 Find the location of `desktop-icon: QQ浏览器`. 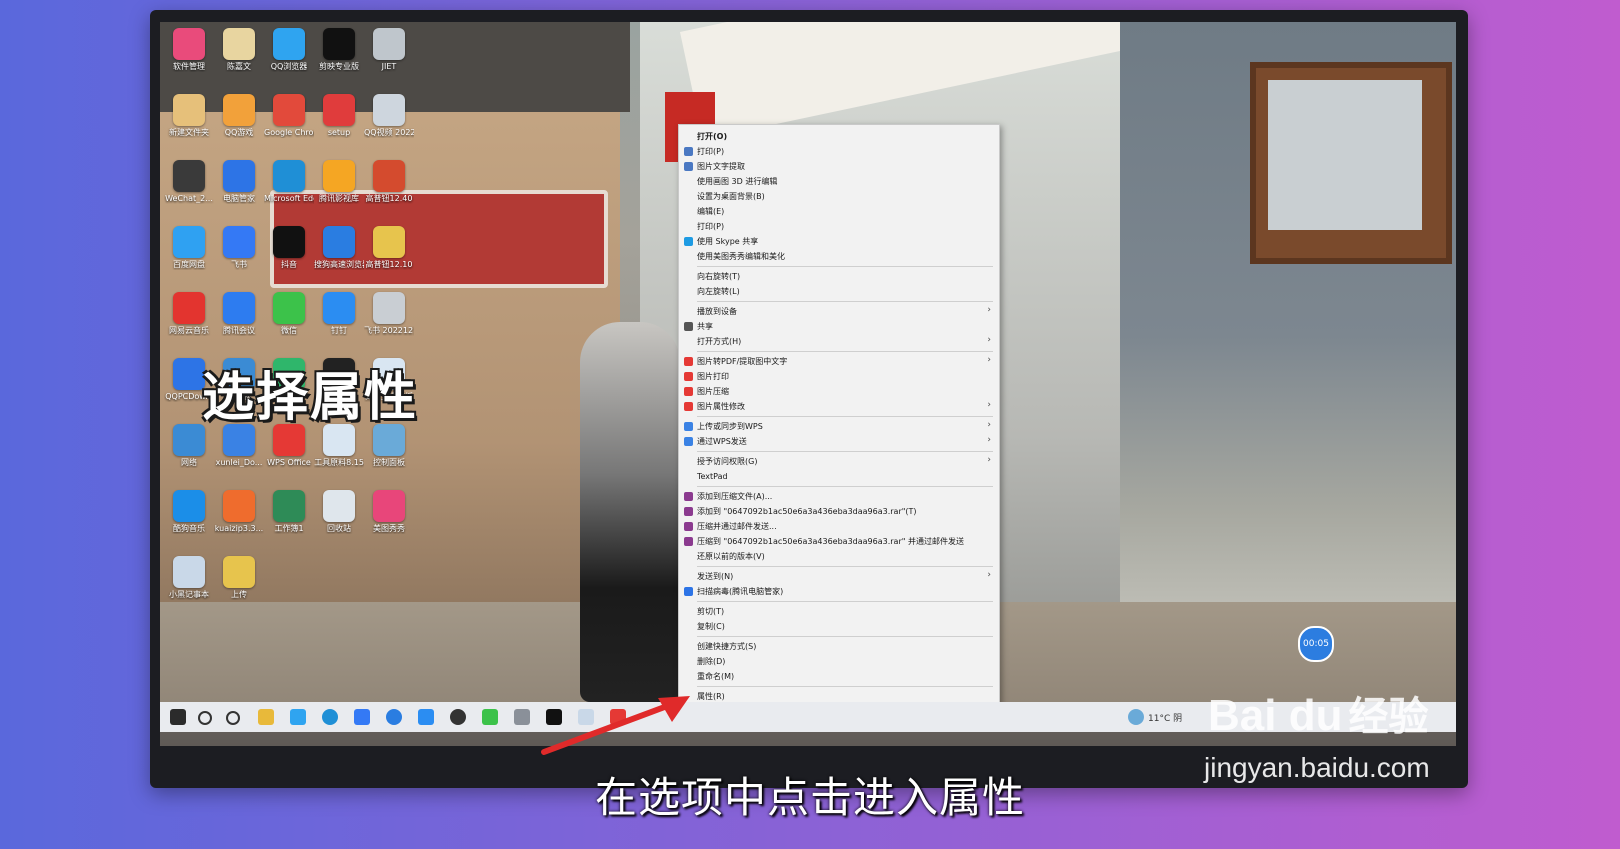

desktop-icon: QQ浏览器 is located at coordinates (289, 50).